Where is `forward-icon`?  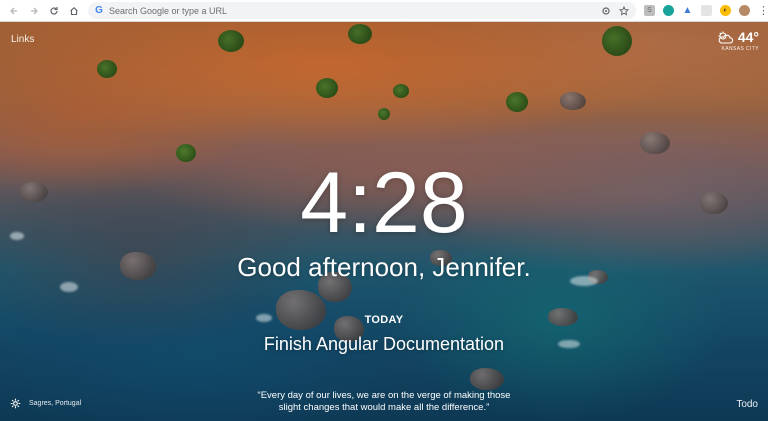
forward-icon is located at coordinates (34, 11).